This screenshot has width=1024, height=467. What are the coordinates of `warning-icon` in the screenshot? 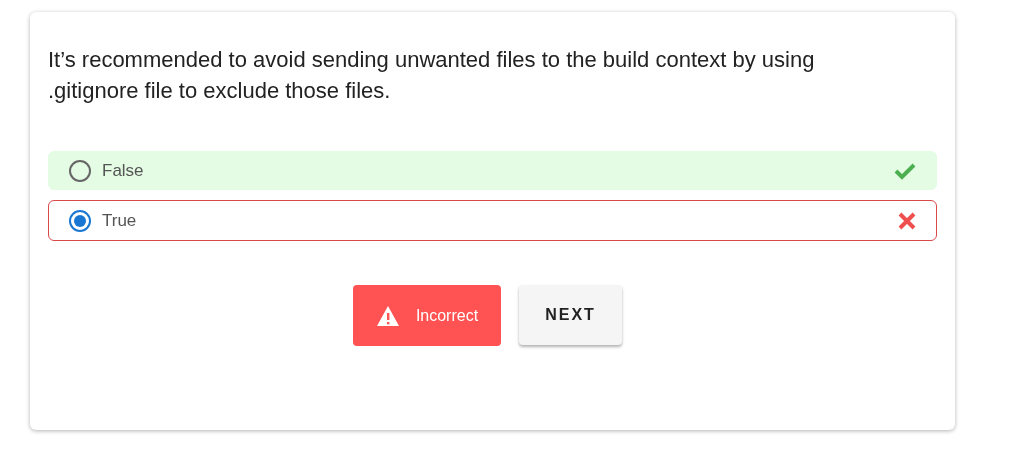 It's located at (387, 315).